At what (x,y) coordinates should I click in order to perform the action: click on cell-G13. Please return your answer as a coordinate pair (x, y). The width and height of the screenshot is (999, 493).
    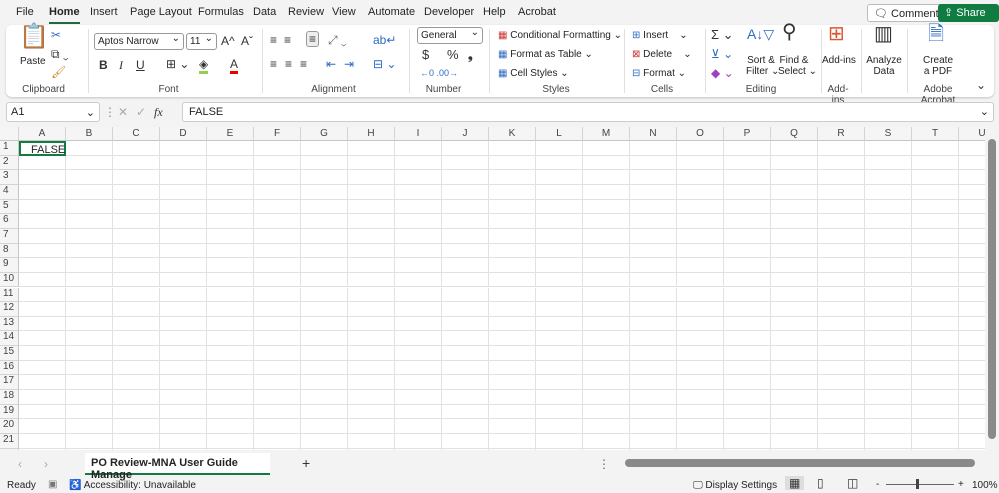
    Looking at the image, I should click on (324, 324).